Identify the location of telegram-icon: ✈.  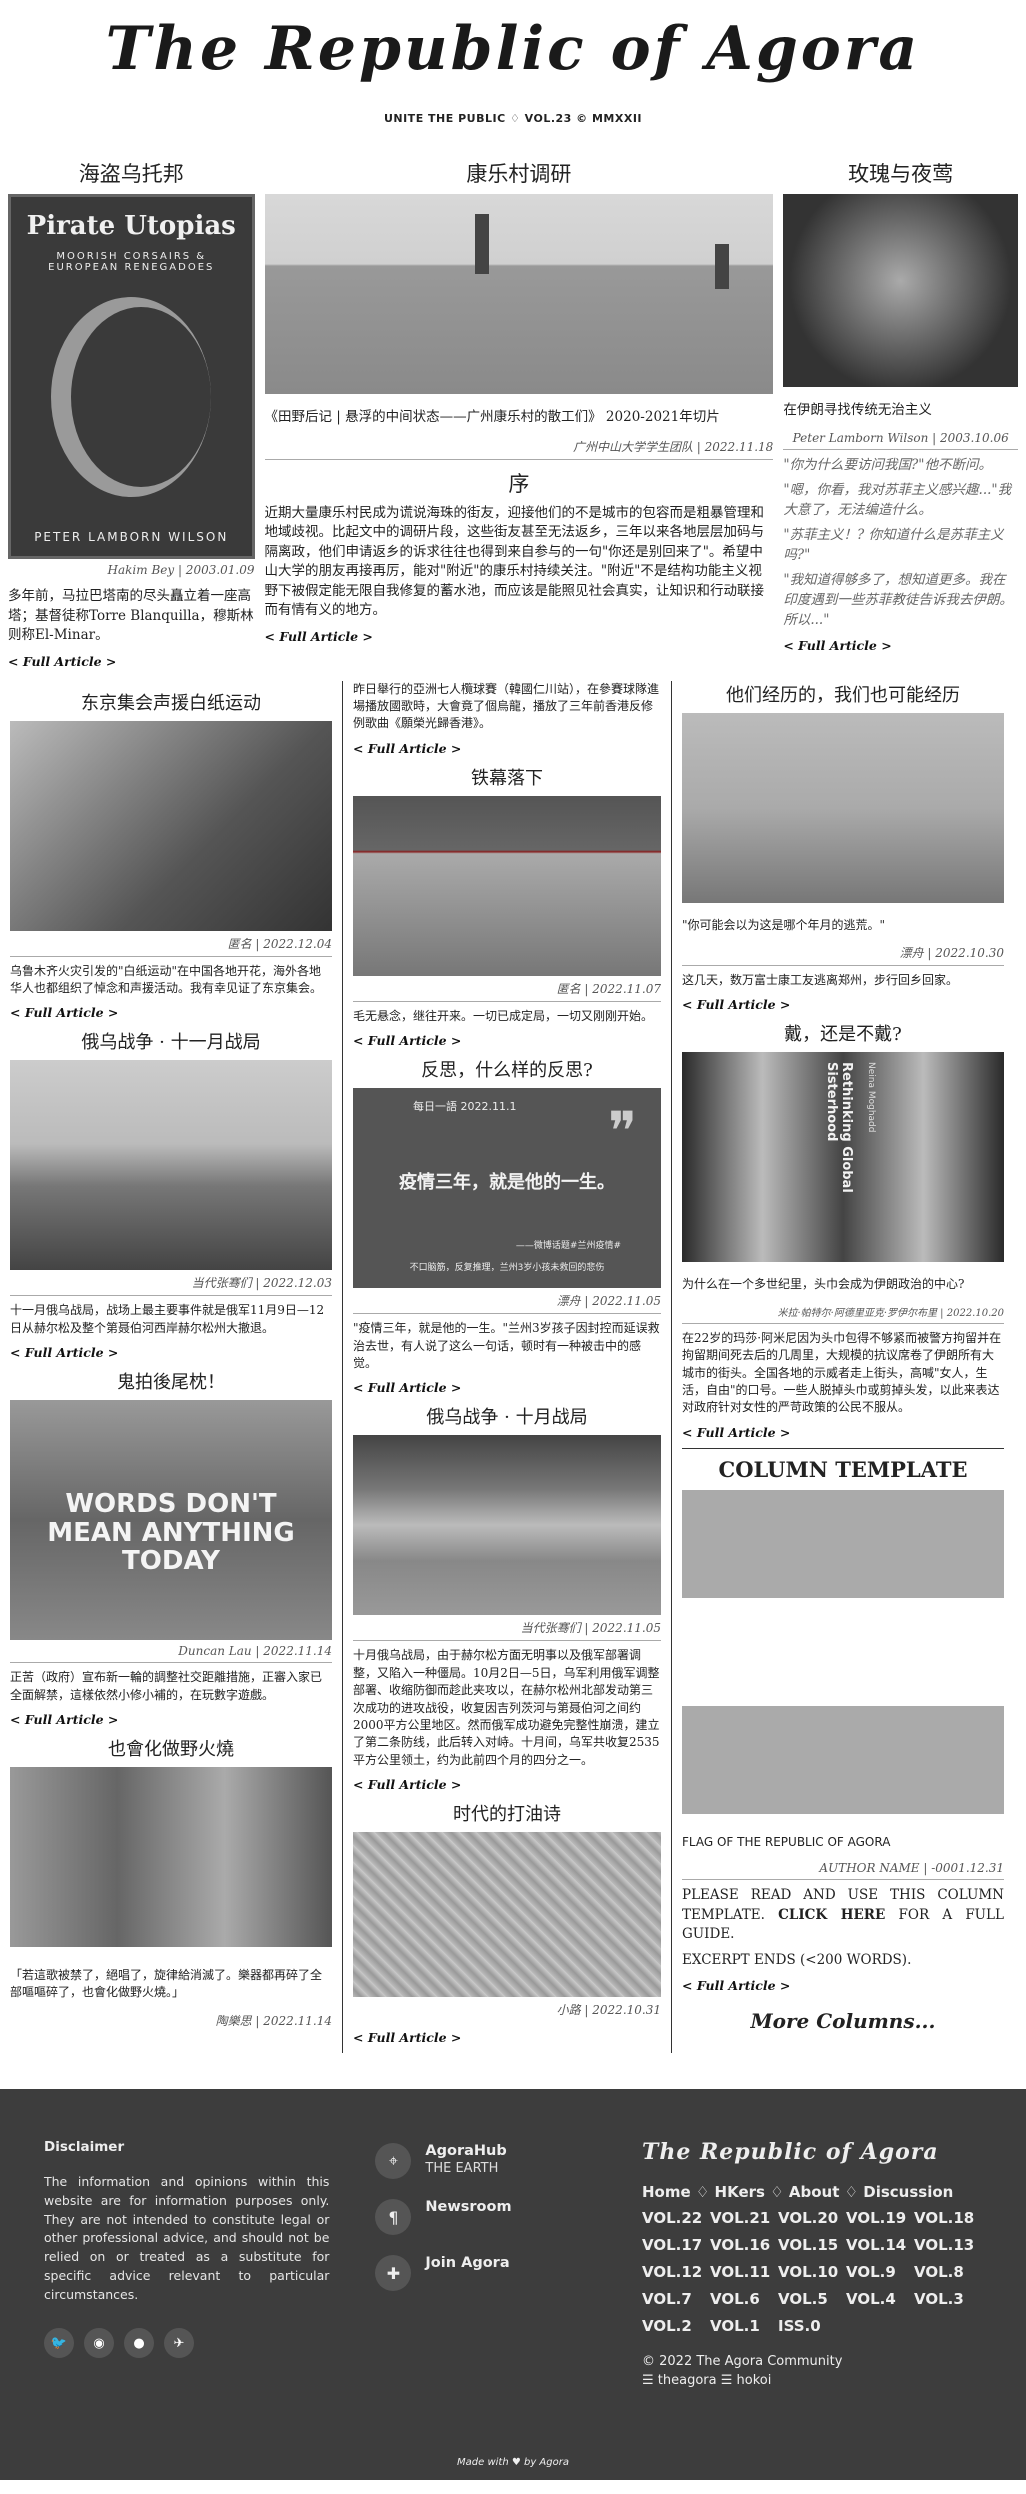
(179, 2343).